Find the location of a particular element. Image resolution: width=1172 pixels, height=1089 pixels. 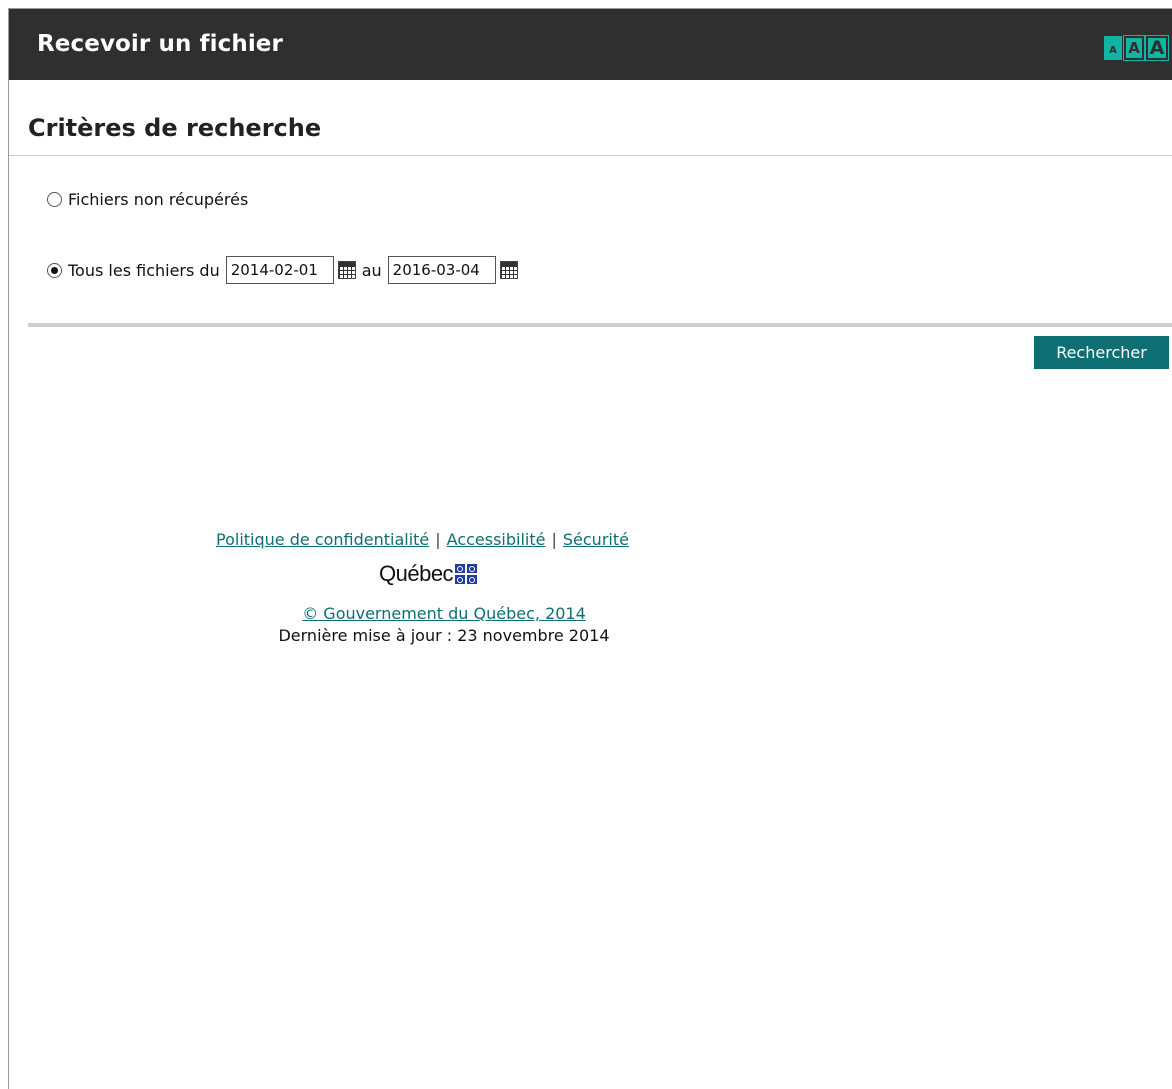

quebec-logo: Québec is located at coordinates (428, 574).